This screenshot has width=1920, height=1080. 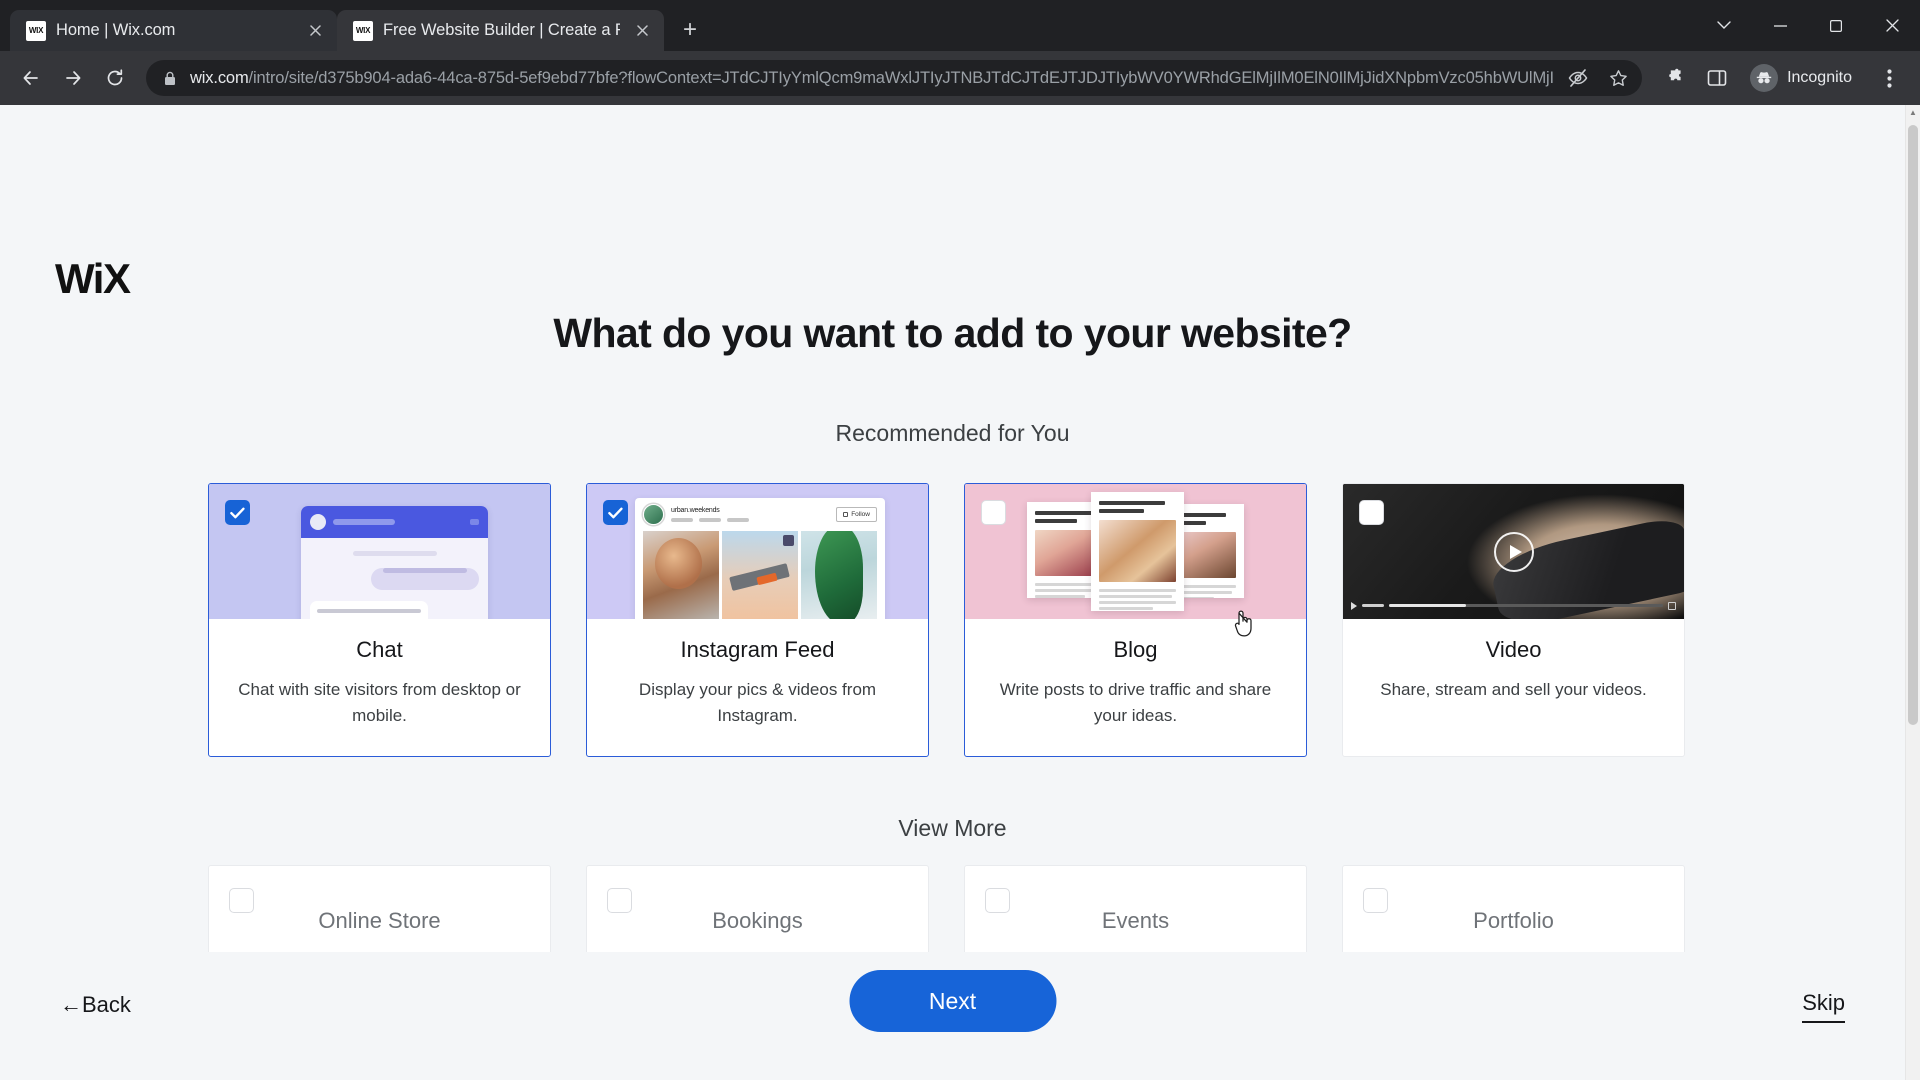 I want to click on incognito-indicator: Incognito, so click(x=1805, y=78).